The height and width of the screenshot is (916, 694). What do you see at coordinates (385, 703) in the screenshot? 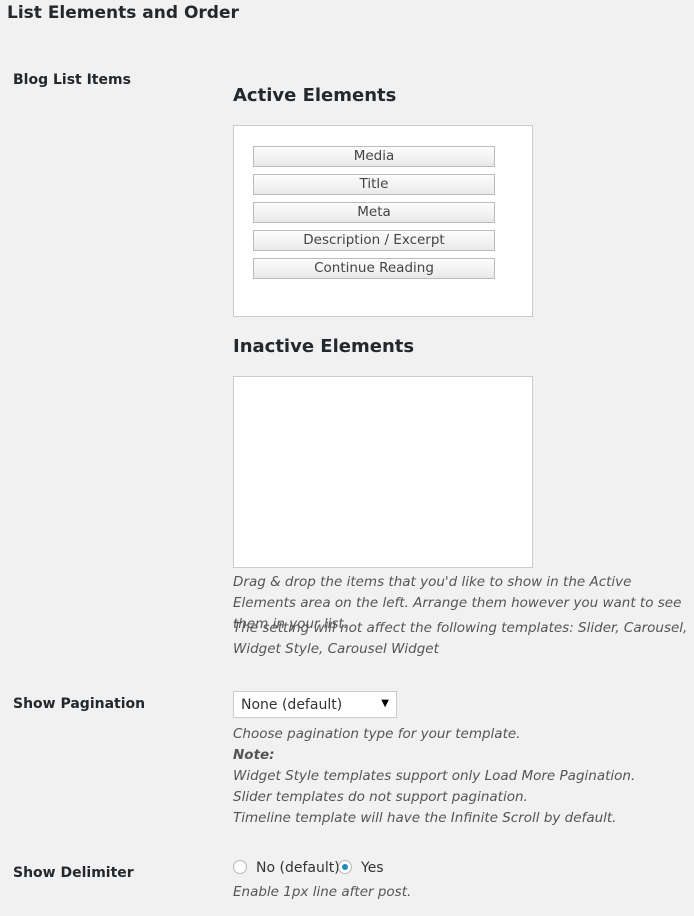
I see `dropdown-arrow-icon: ▼` at bounding box center [385, 703].